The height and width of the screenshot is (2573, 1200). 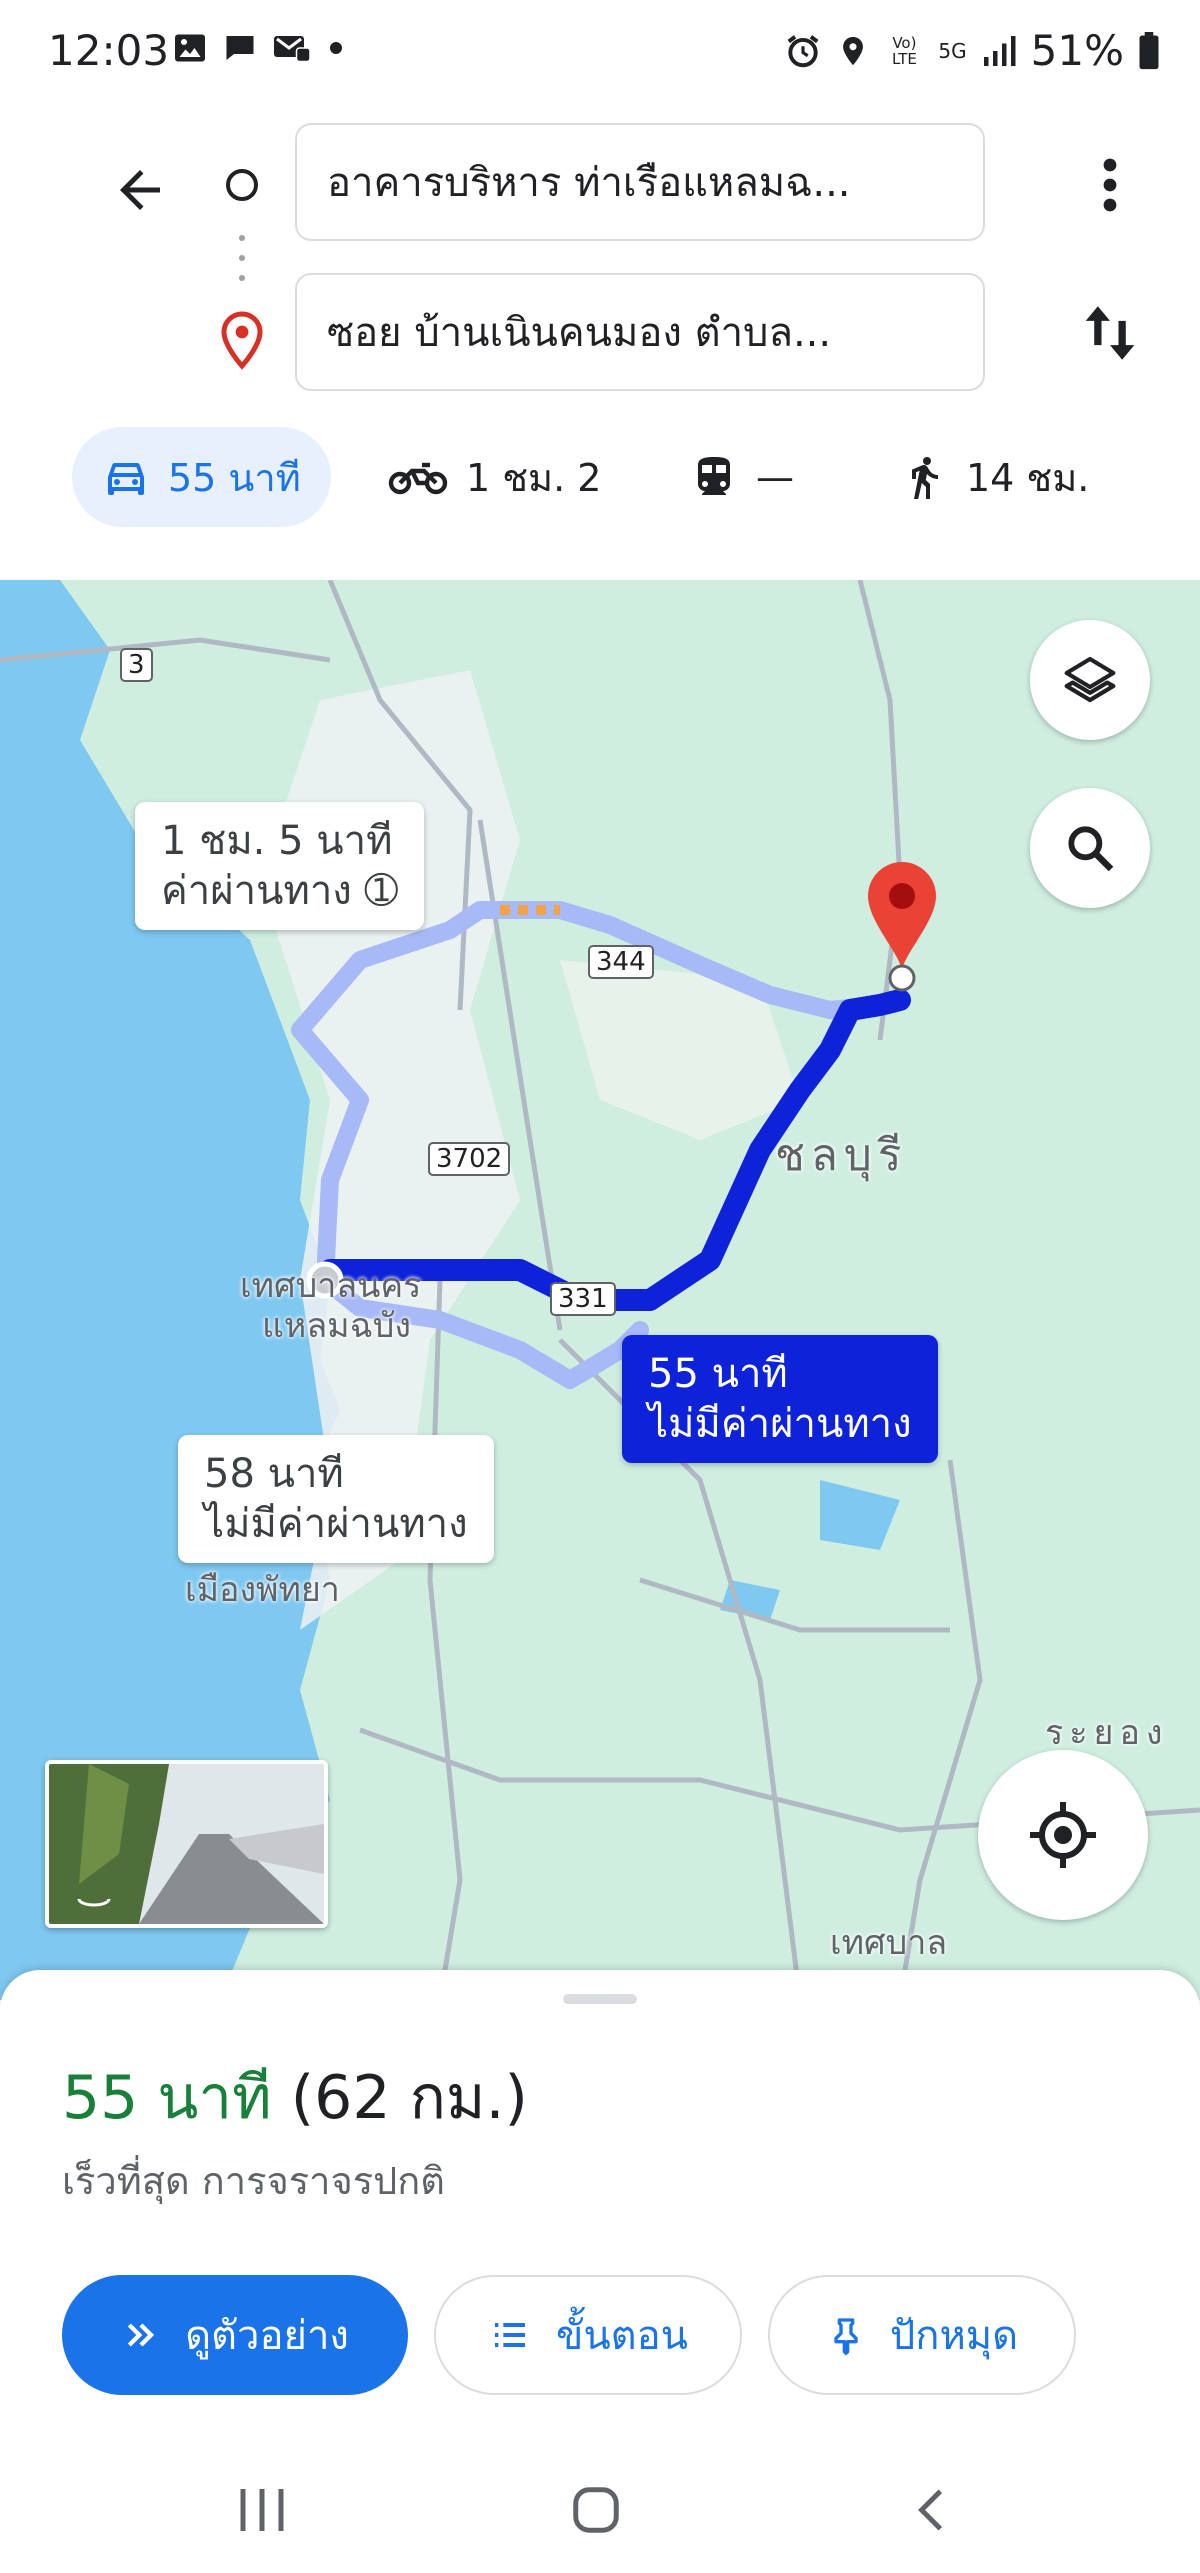 I want to click on swap-button, so click(x=1110, y=333).